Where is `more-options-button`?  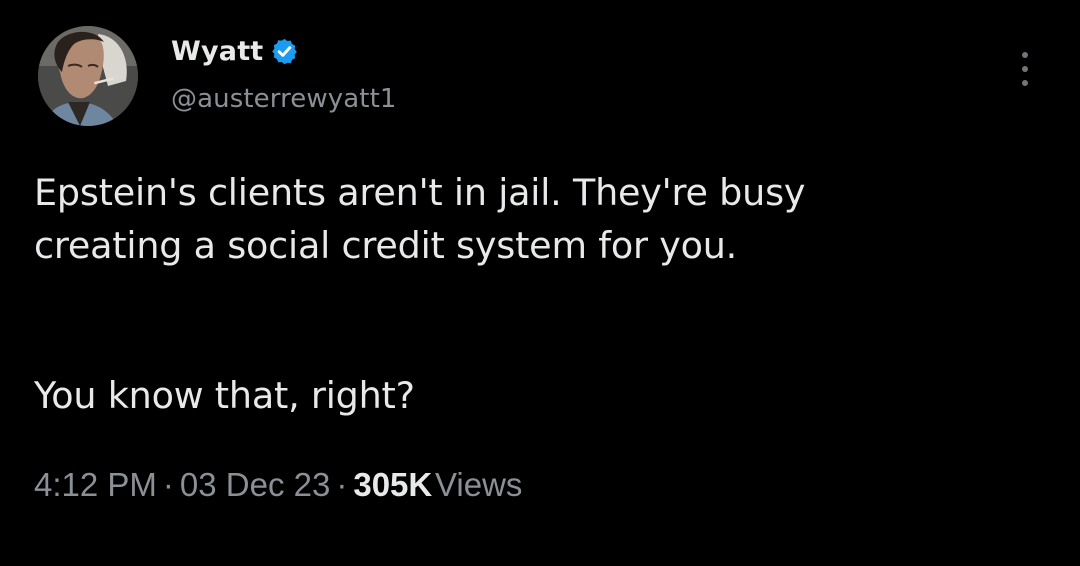
more-options-button is located at coordinates (1025, 69).